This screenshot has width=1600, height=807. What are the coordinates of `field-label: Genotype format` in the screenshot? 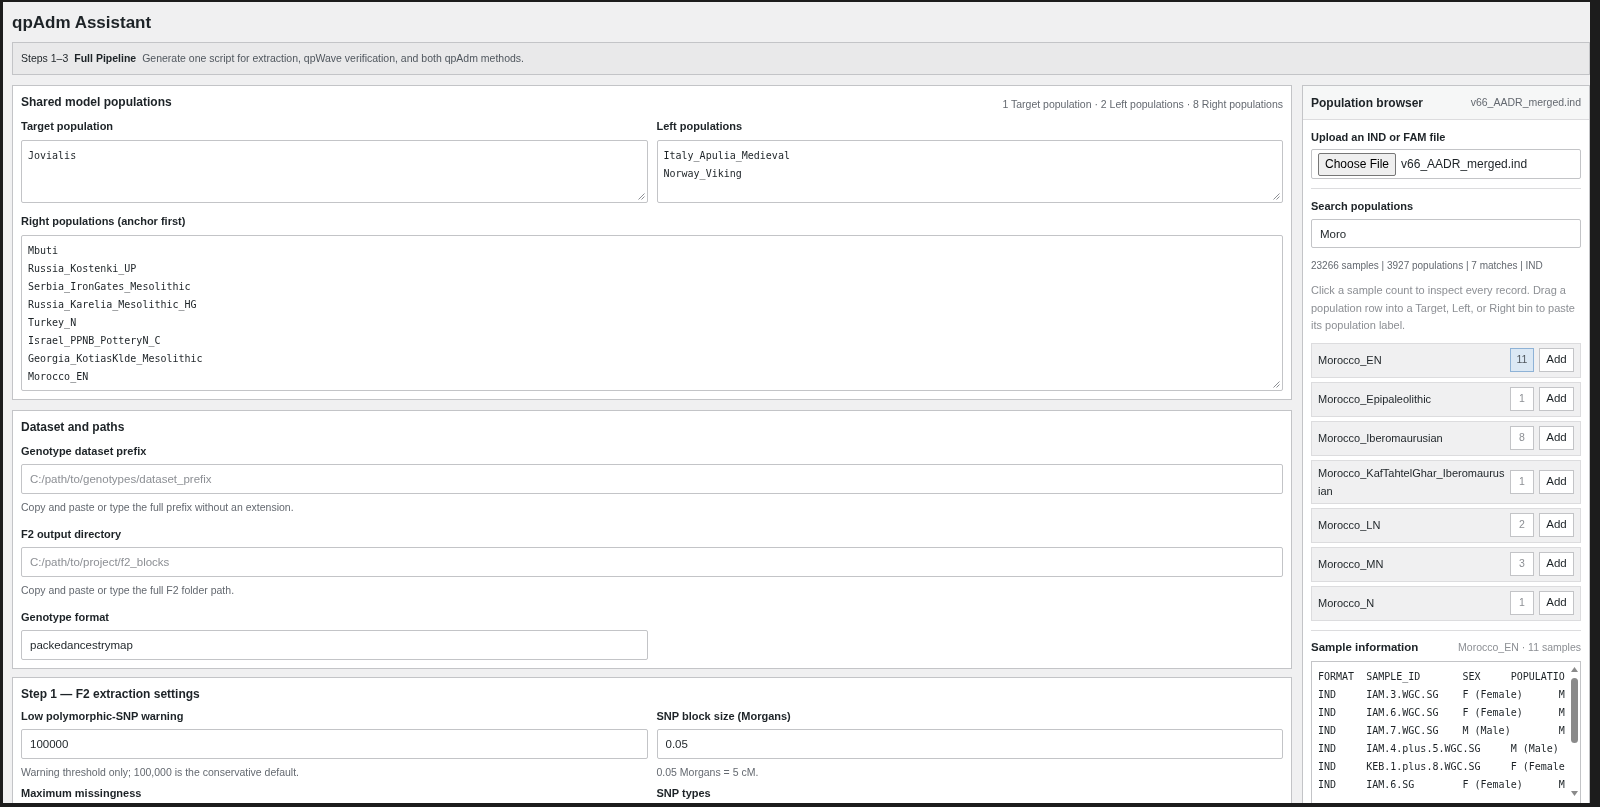 It's located at (65, 617).